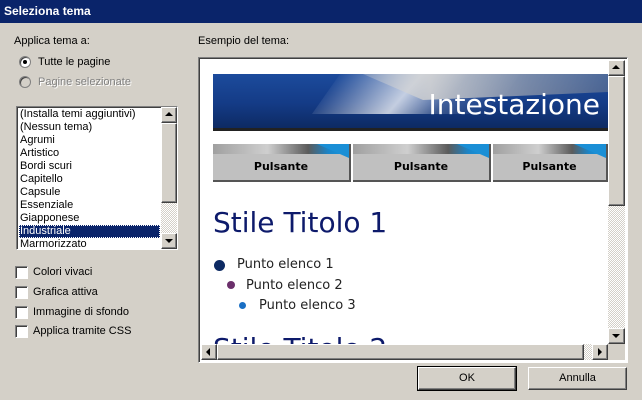  What do you see at coordinates (89, 218) in the screenshot?
I see `list-item: Giapponese` at bounding box center [89, 218].